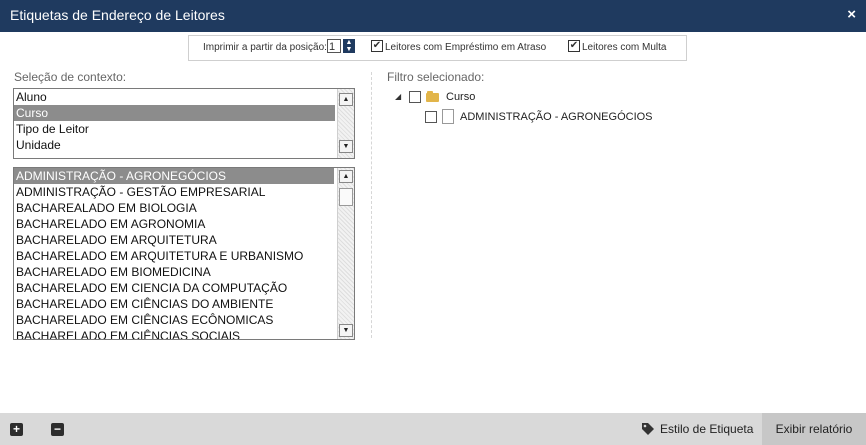 This screenshot has width=866, height=445. I want to click on tree-root-label: Curso, so click(461, 97).